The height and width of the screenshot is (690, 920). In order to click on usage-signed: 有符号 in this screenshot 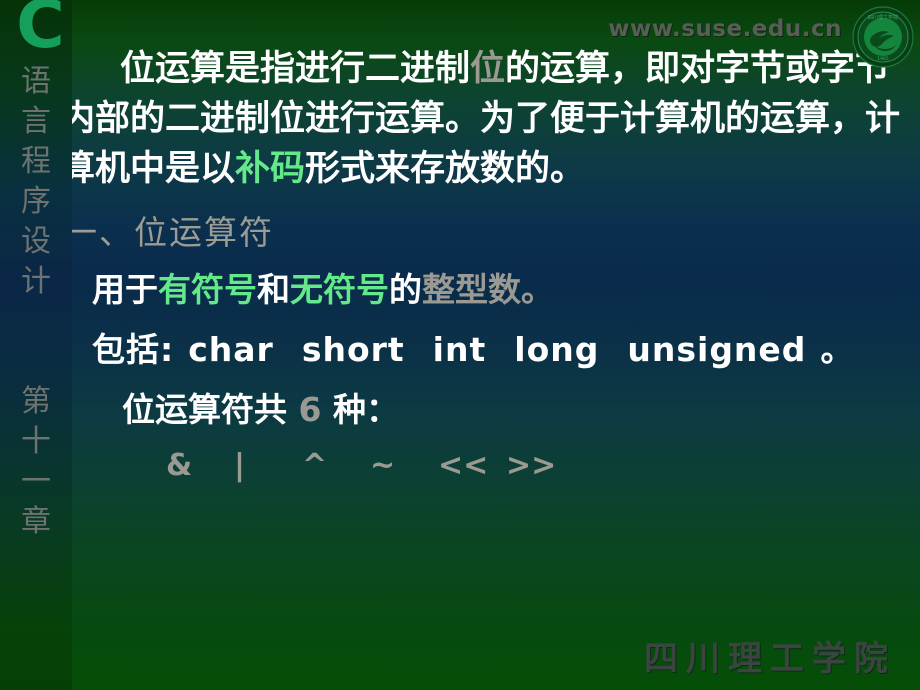, I will do `click(207, 289)`.